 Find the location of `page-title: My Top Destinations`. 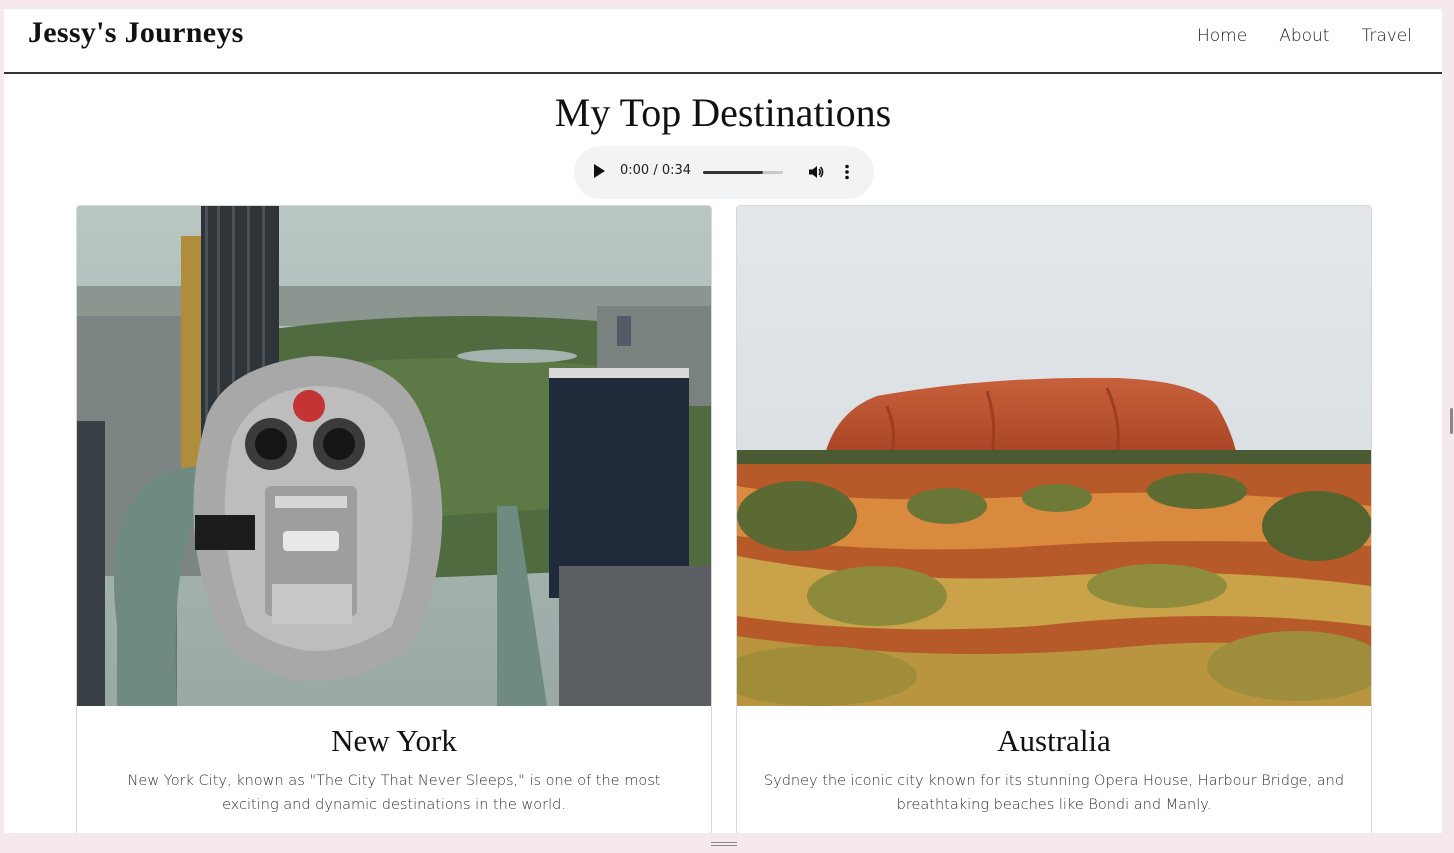

page-title: My Top Destinations is located at coordinates (723, 112).